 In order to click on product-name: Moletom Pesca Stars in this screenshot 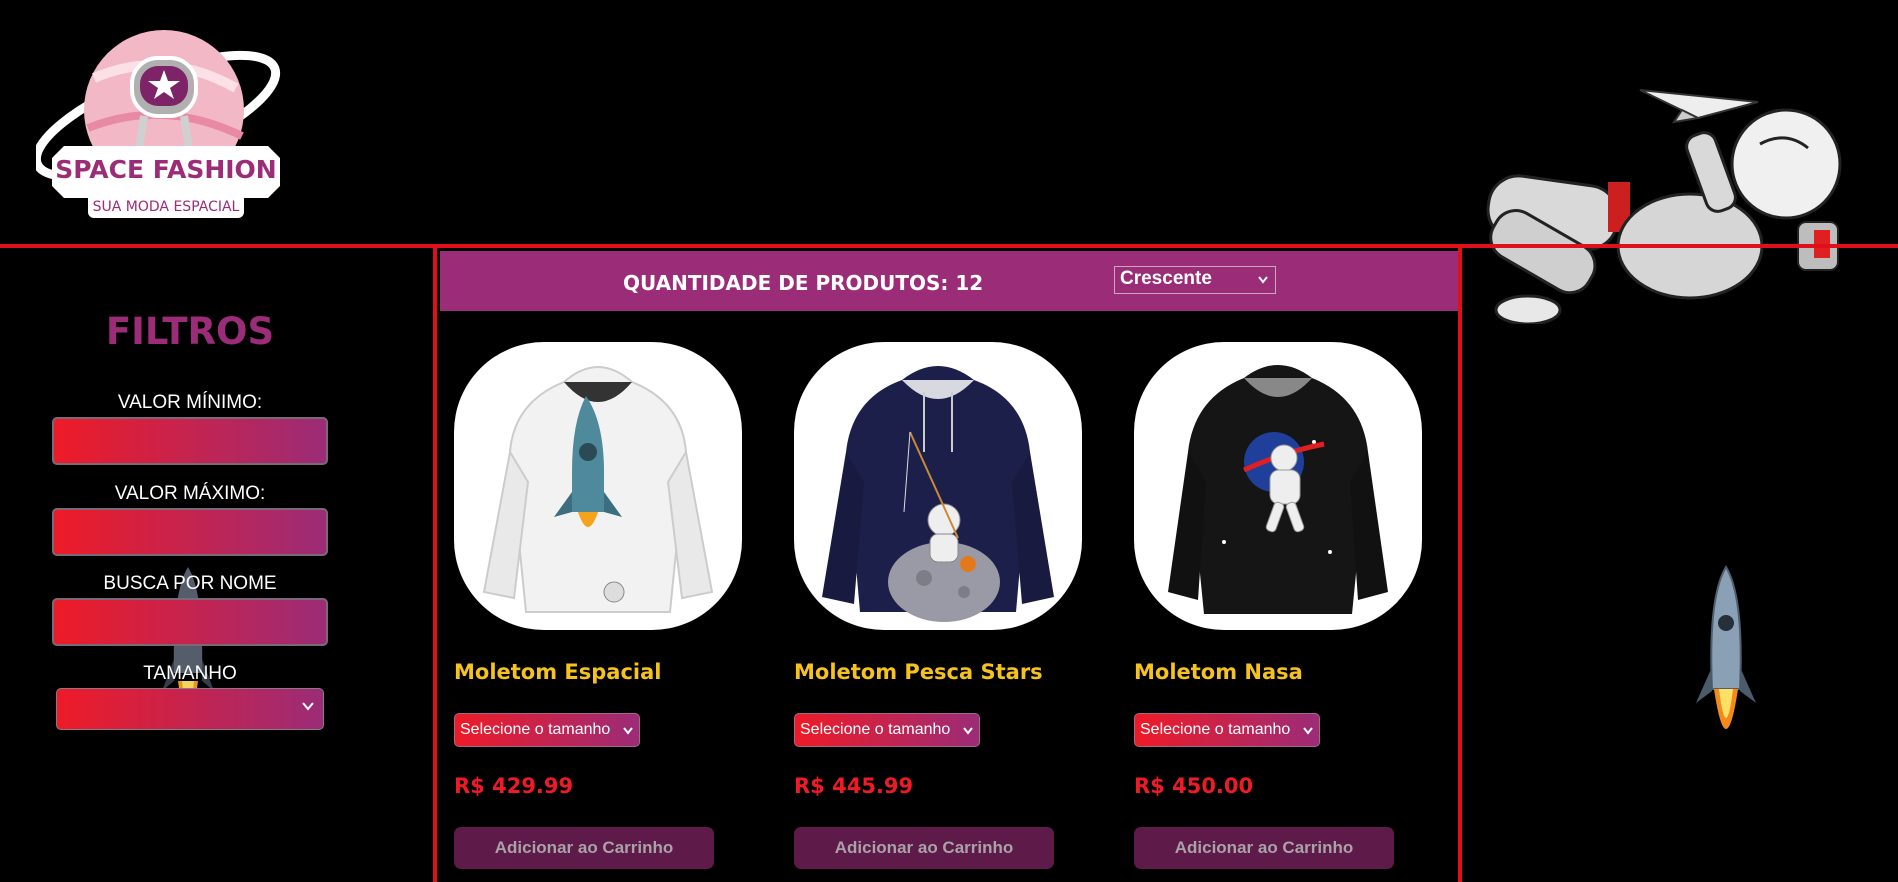, I will do `click(918, 672)`.